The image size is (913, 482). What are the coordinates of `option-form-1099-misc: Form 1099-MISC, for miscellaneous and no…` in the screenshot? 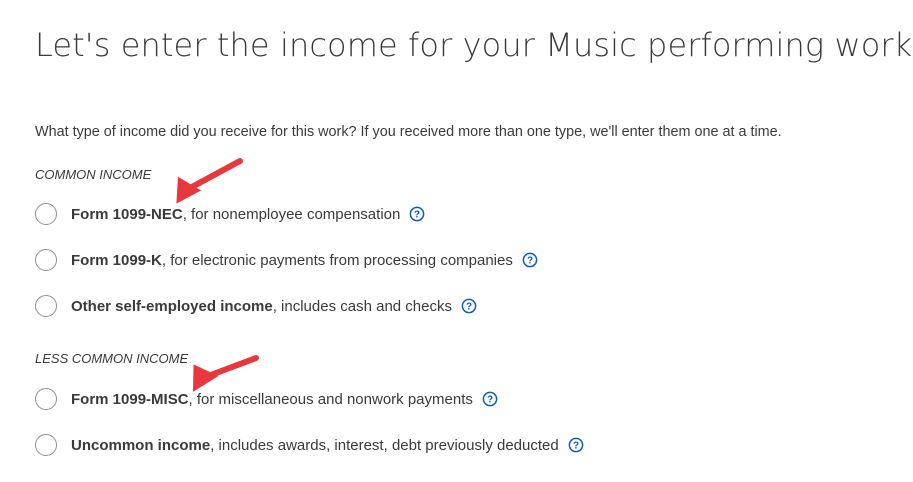 It's located at (266, 399).